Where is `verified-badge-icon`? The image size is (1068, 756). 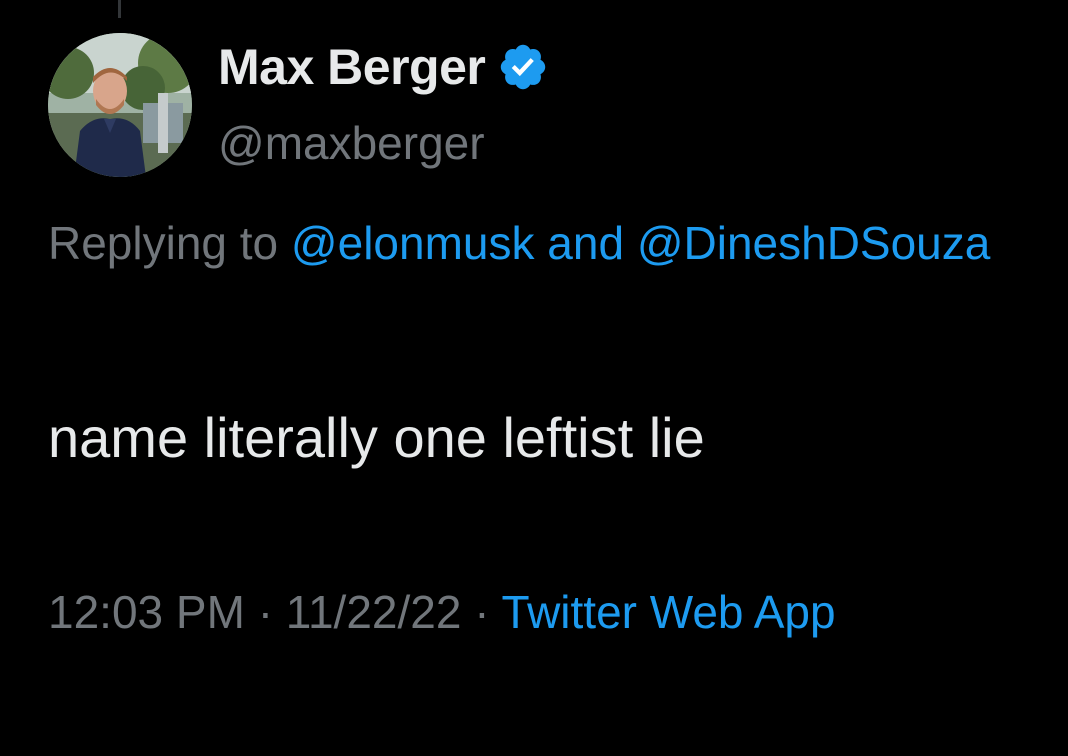 verified-badge-icon is located at coordinates (523, 67).